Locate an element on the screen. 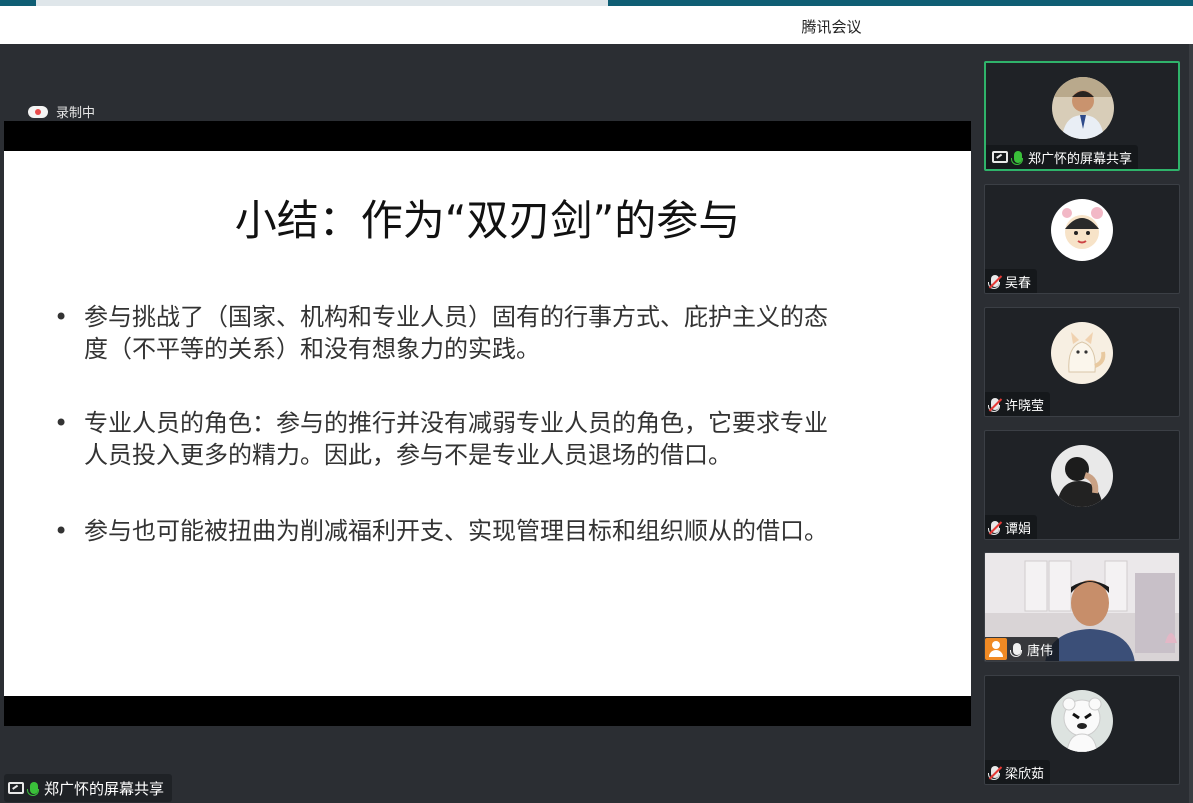 Image resolution: width=1193 pixels, height=803 pixels. participant-label: 梁欣茹 is located at coordinates (1018, 772).